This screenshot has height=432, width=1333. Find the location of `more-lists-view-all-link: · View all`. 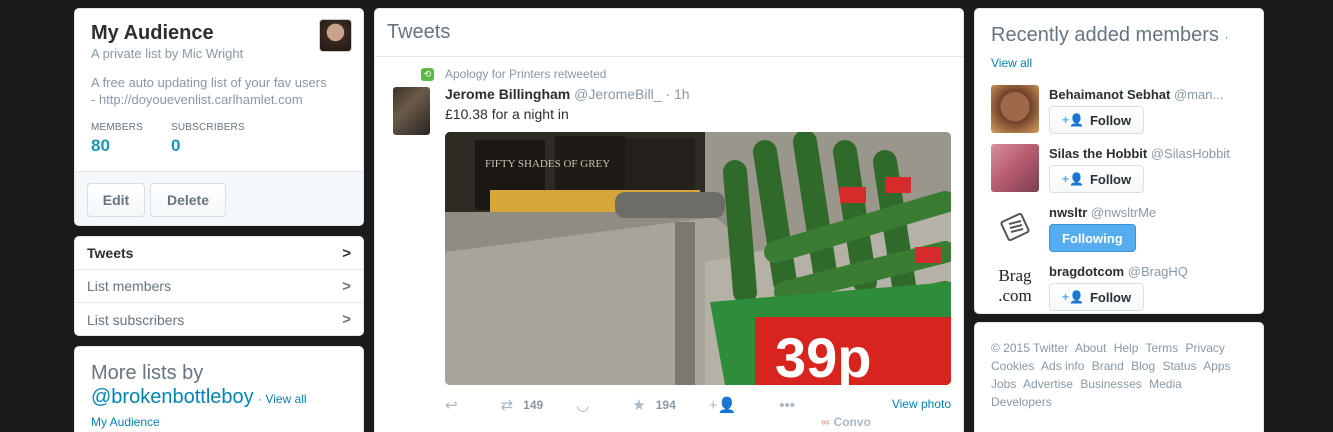

more-lists-view-all-link: · View all is located at coordinates (282, 399).